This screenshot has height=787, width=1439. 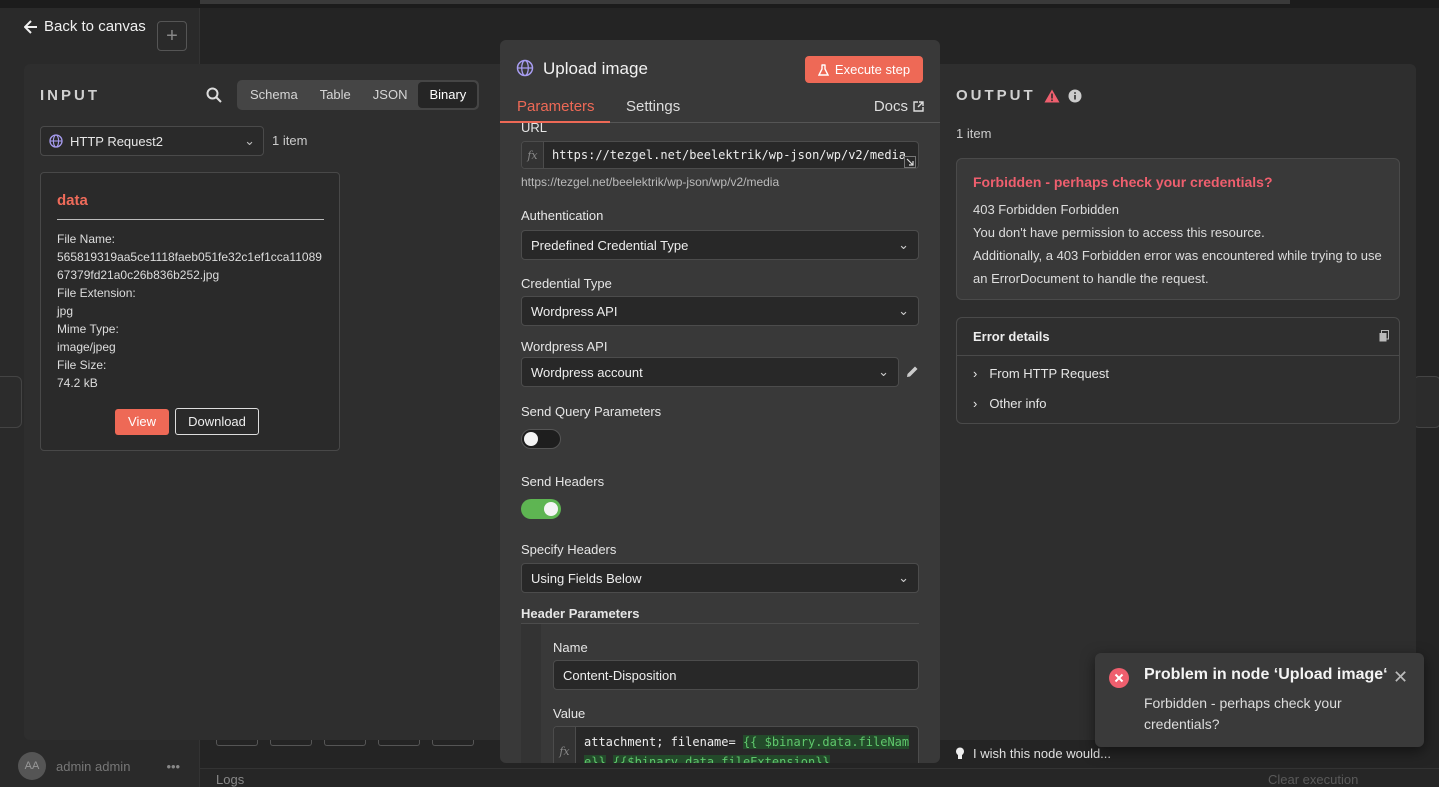 What do you see at coordinates (77, 383) in the screenshot?
I see `size-value: 74.2 kB` at bounding box center [77, 383].